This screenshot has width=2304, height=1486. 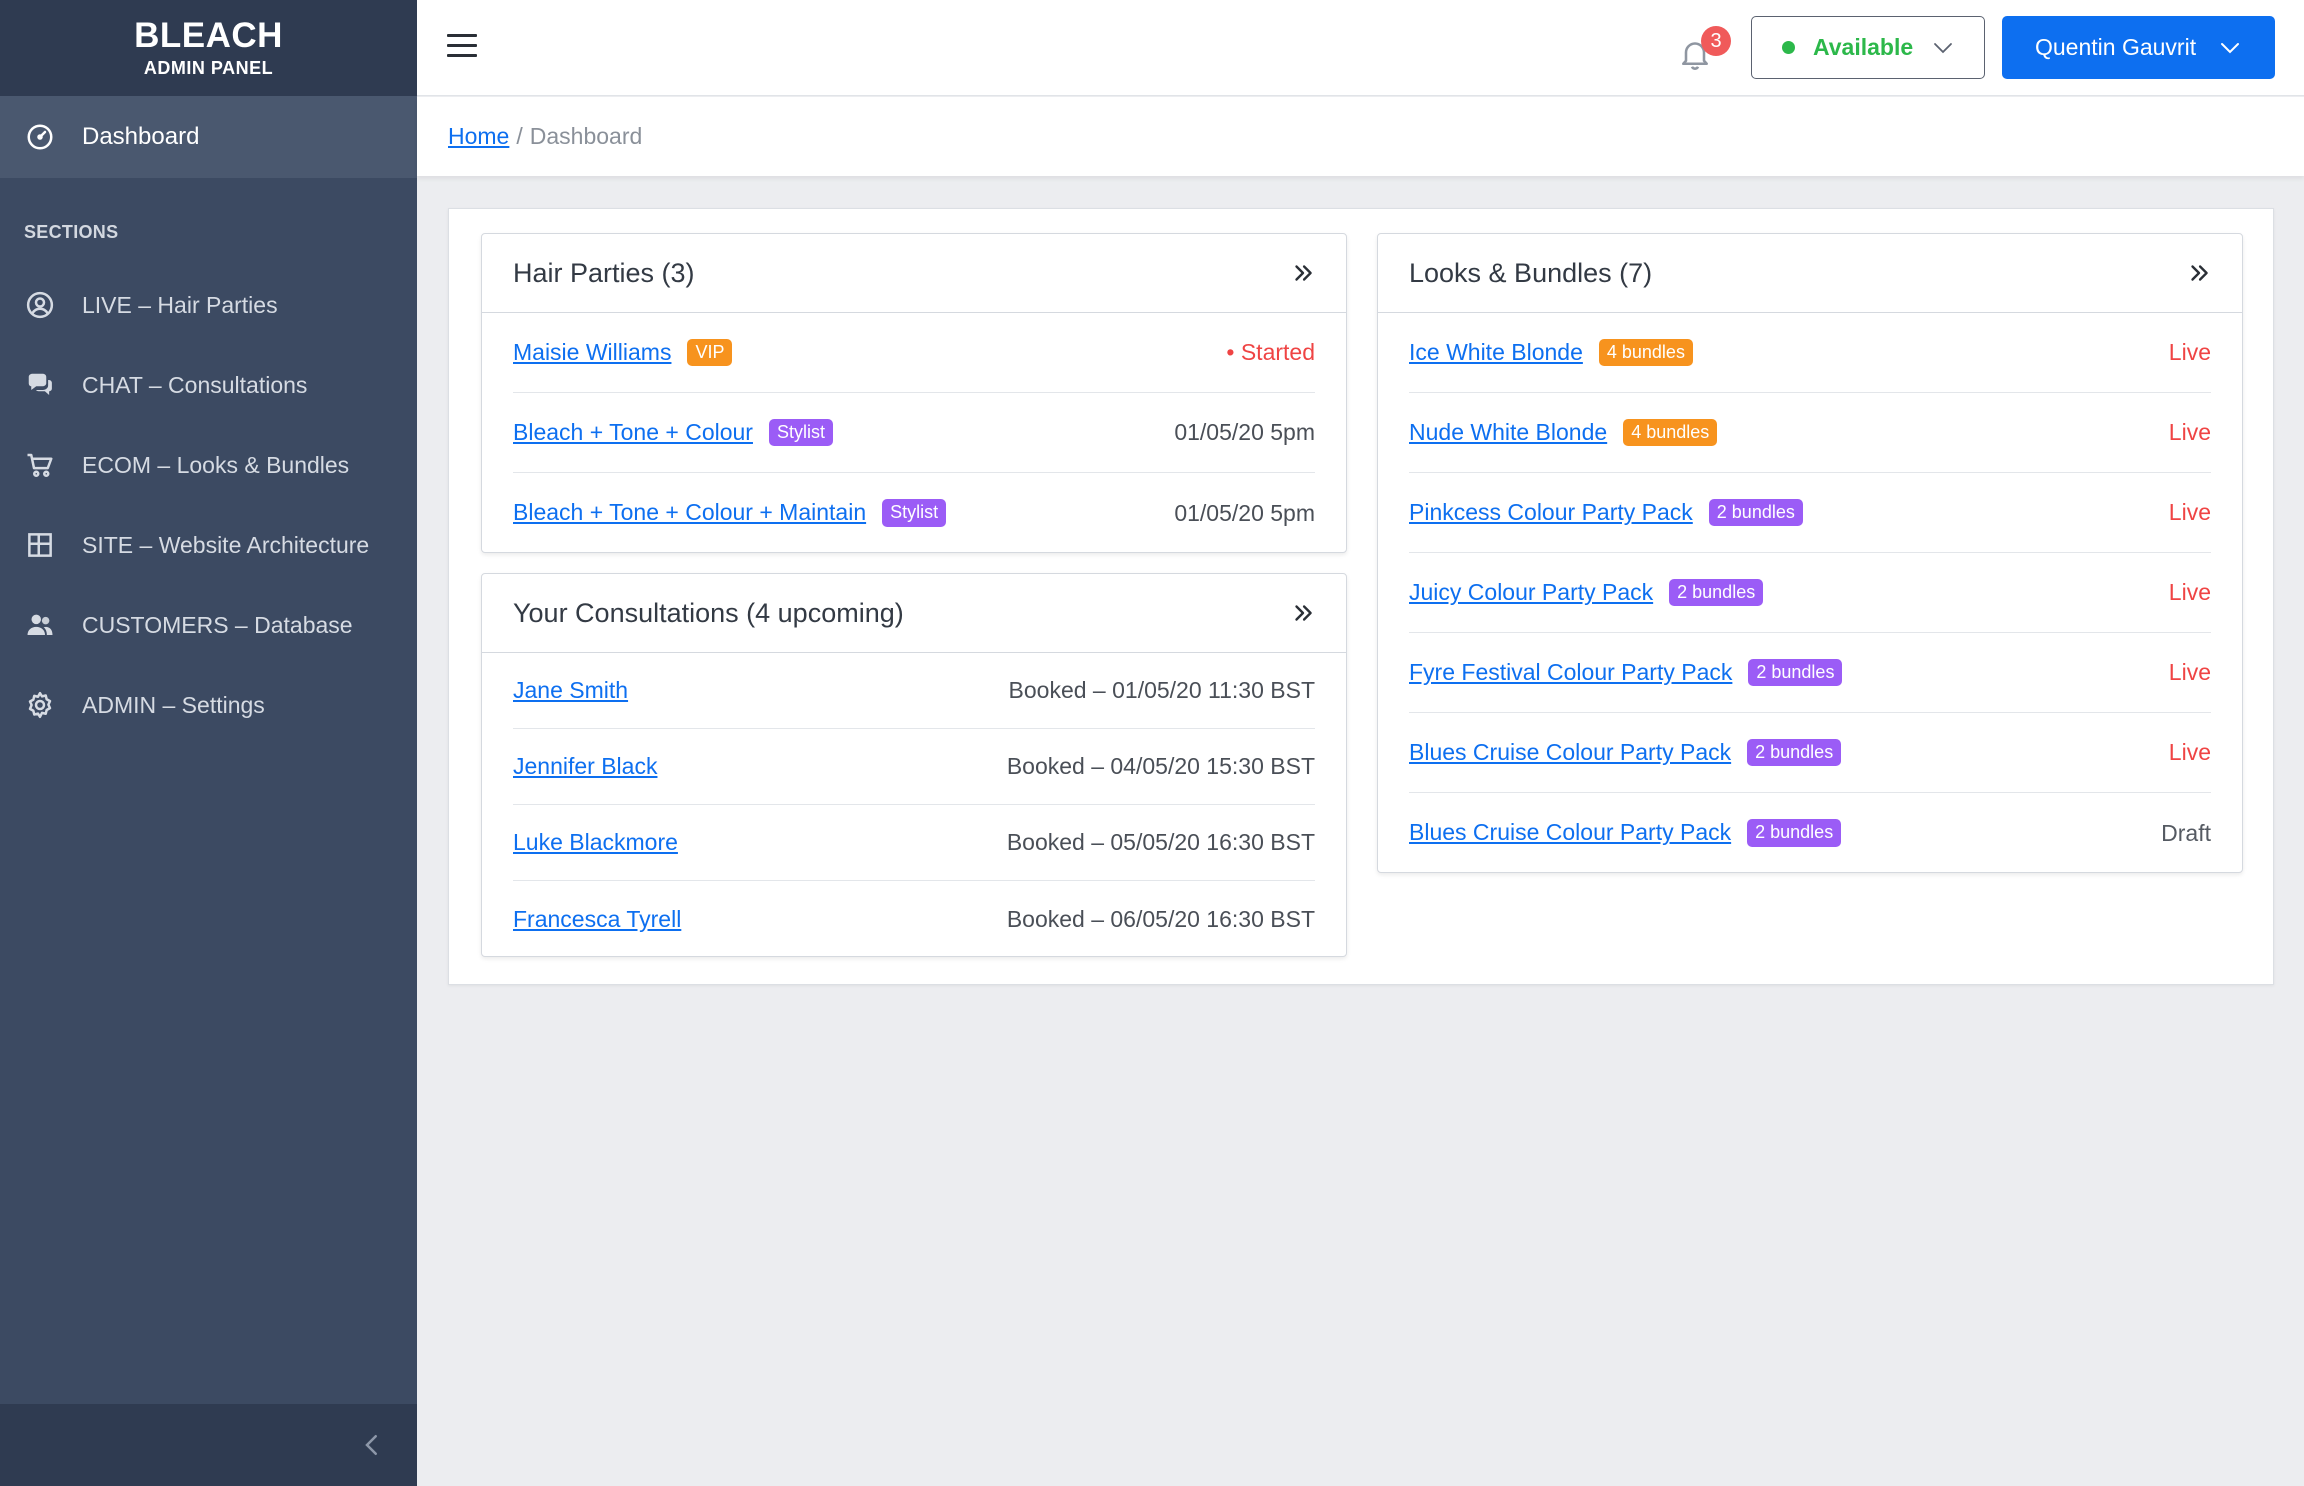 What do you see at coordinates (1360, 48) in the screenshot?
I see `top-bar: 3 Available Quentin Gauvrit` at bounding box center [1360, 48].